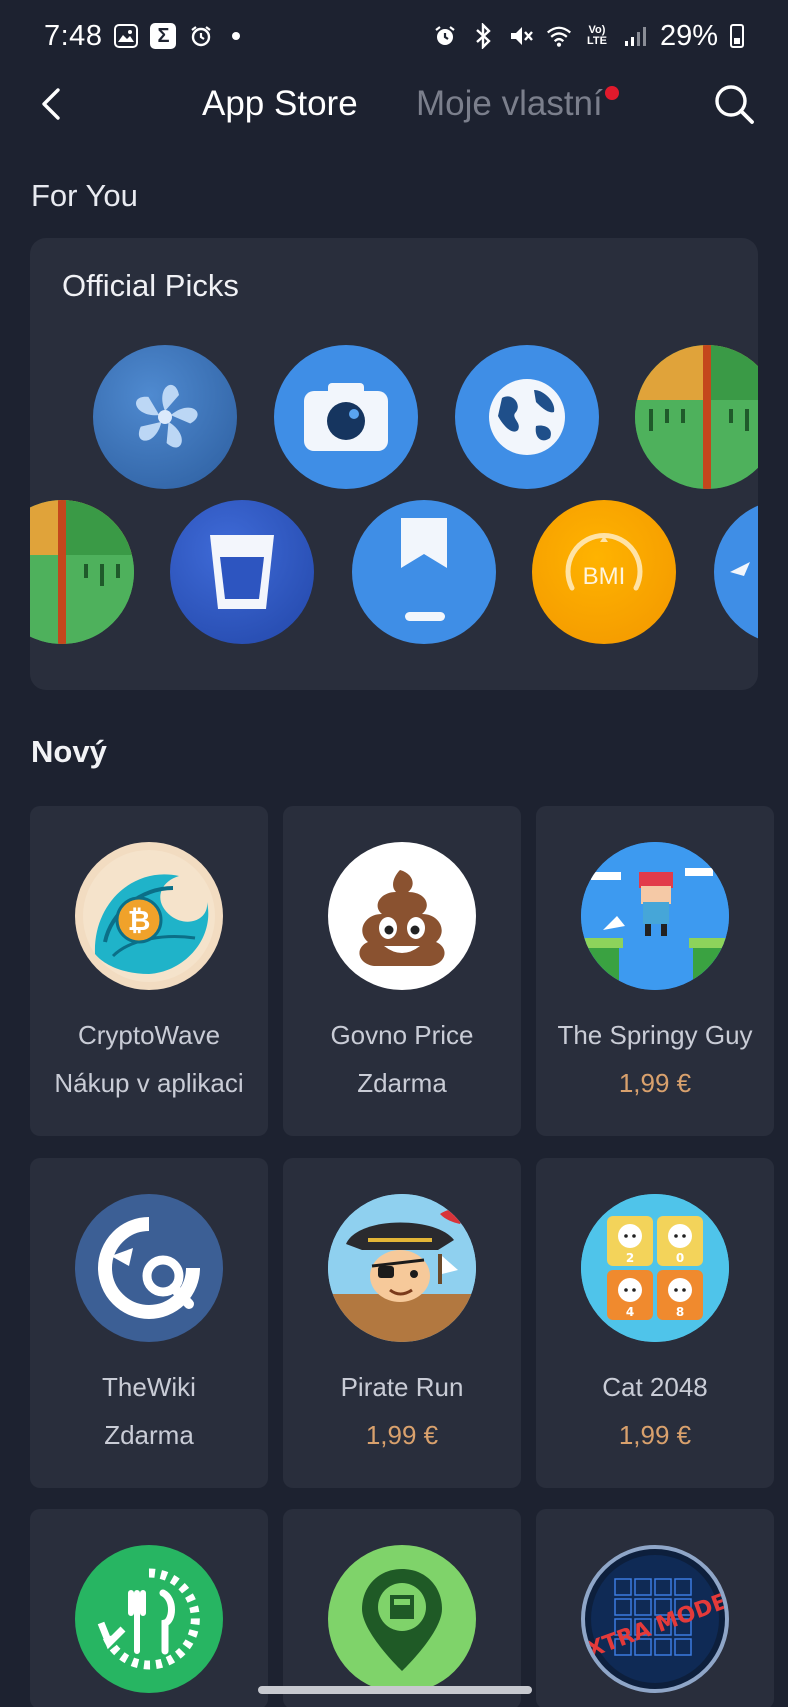 The width and height of the screenshot is (788, 1707). Describe the element at coordinates (149, 1083) in the screenshot. I see `app-price: Nákup v aplikaci` at that location.